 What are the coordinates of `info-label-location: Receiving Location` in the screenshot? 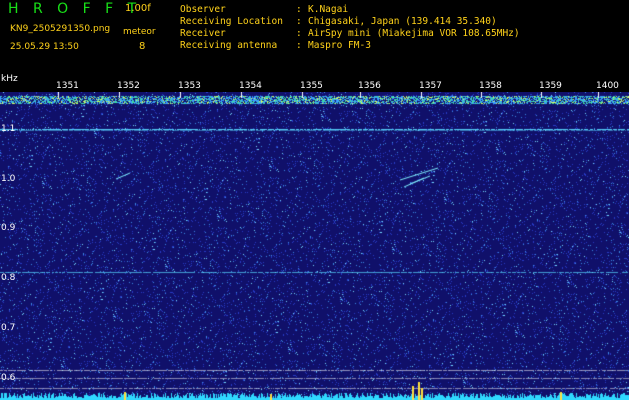 It's located at (231, 21).